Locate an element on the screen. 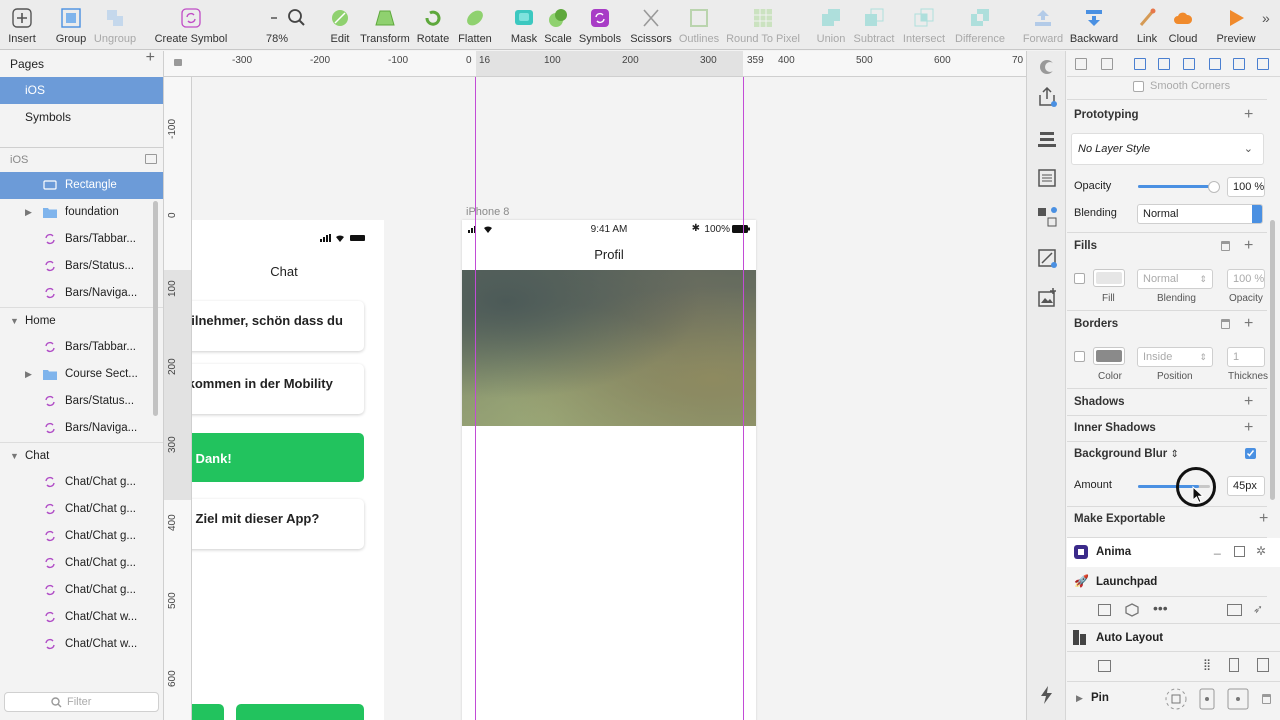  layers-stack-icon is located at coordinates (1047, 139).